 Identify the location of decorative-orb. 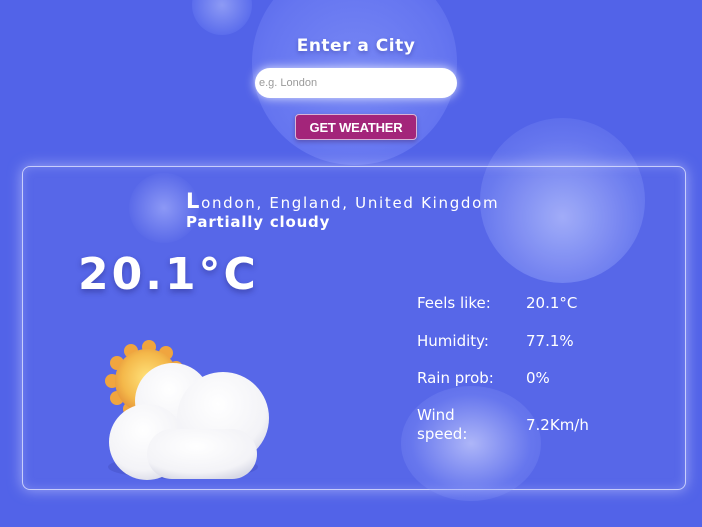
(222, 17).